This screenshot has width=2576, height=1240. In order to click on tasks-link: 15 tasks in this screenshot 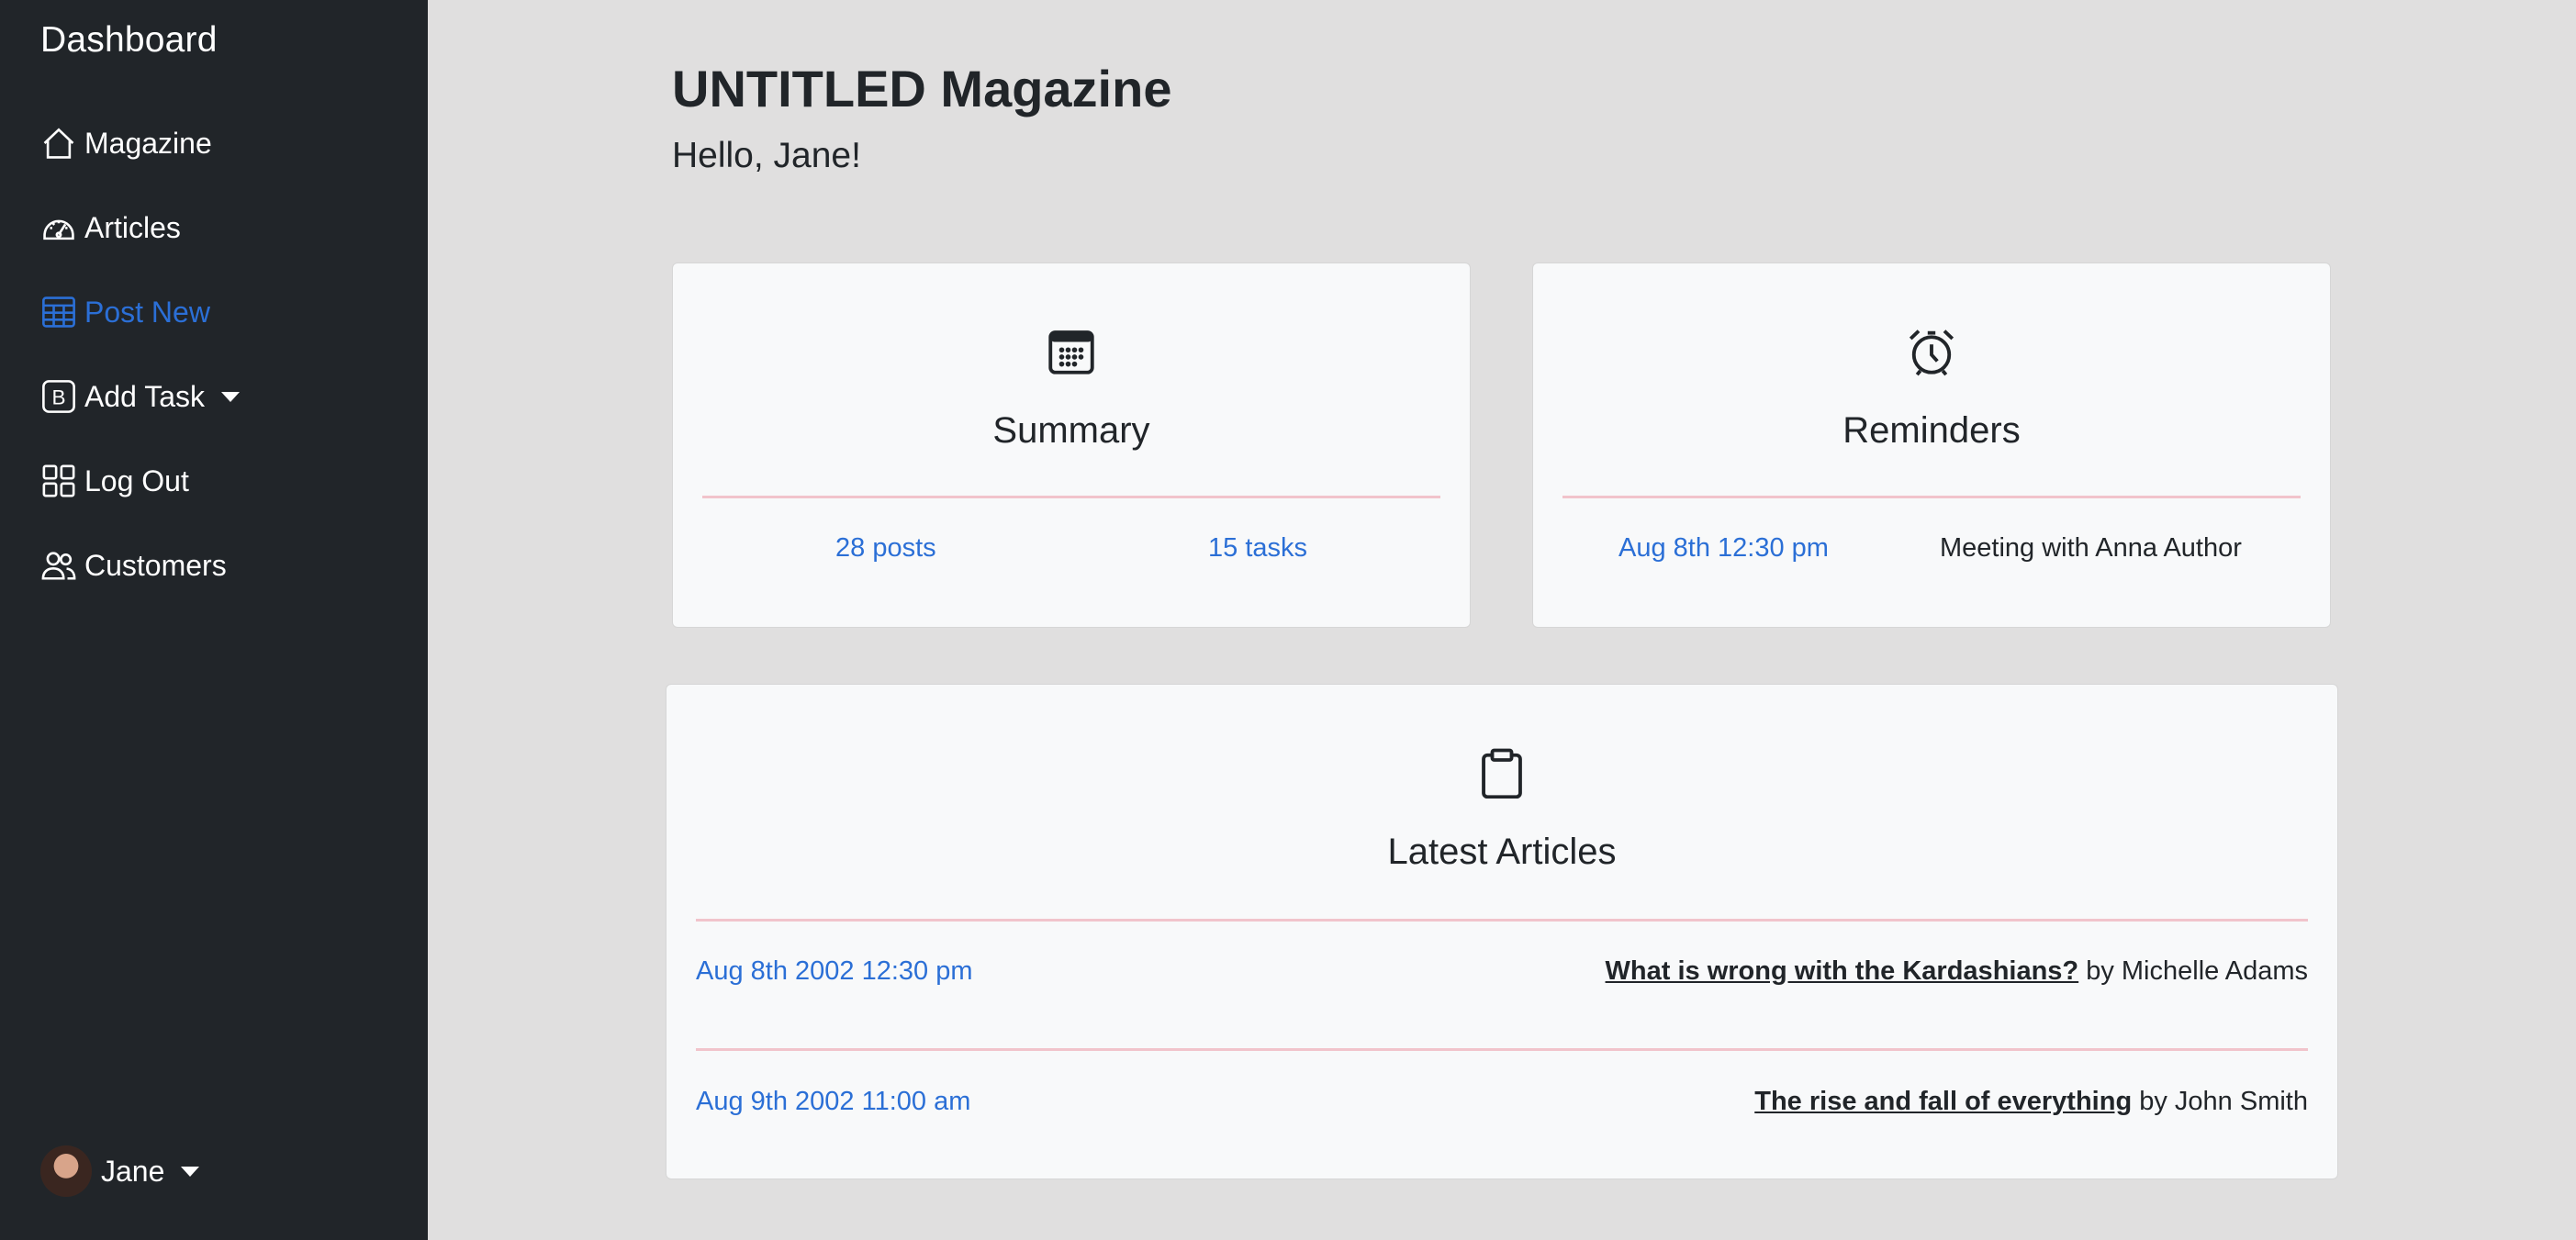, I will do `click(1257, 549)`.